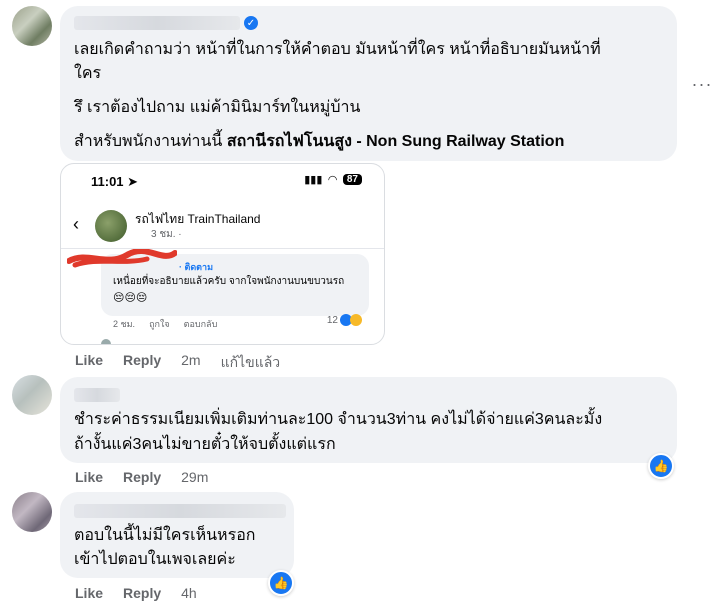 The height and width of the screenshot is (608, 722). I want to click on embedded-page-time: 3 ชม. ·, so click(166, 234).